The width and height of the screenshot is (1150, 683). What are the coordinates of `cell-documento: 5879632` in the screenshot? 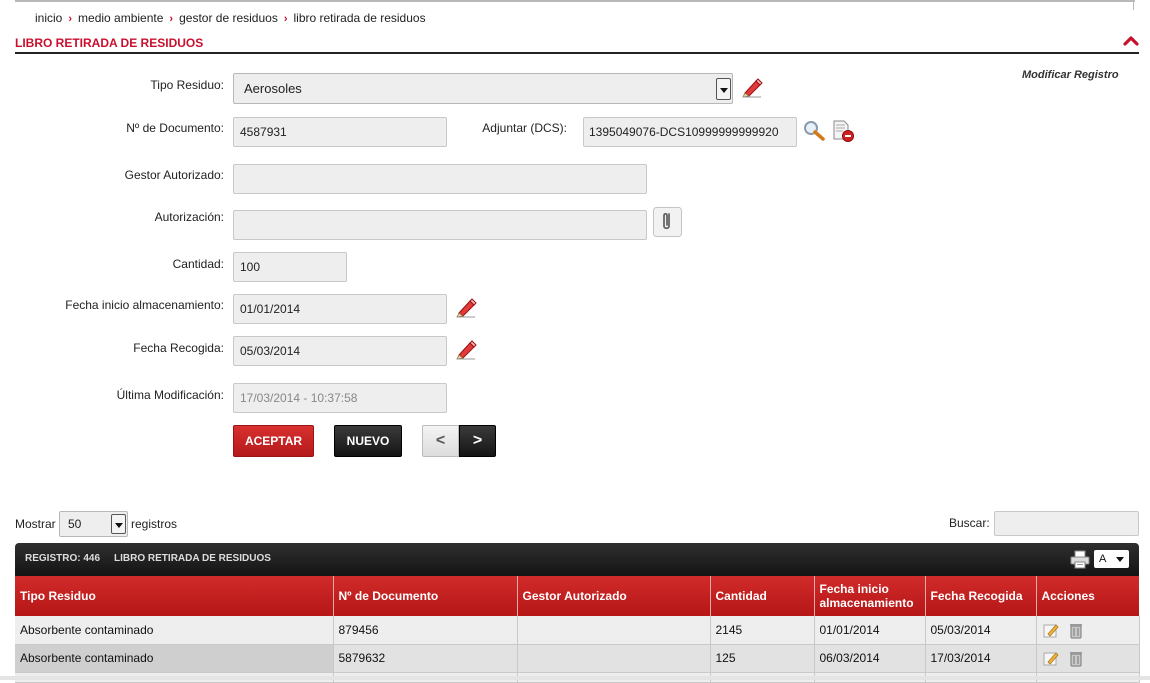 It's located at (425, 658).